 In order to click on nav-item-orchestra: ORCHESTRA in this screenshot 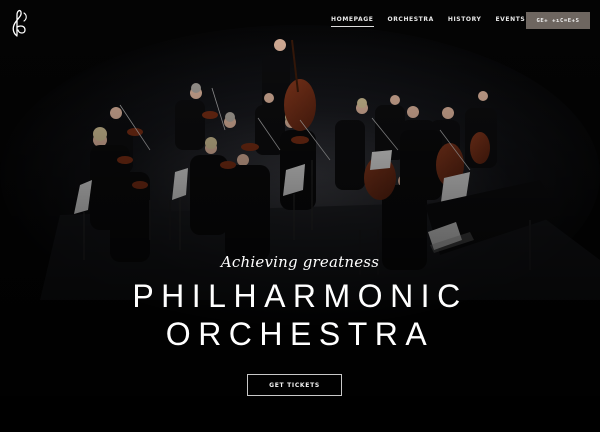, I will do `click(411, 21)`.